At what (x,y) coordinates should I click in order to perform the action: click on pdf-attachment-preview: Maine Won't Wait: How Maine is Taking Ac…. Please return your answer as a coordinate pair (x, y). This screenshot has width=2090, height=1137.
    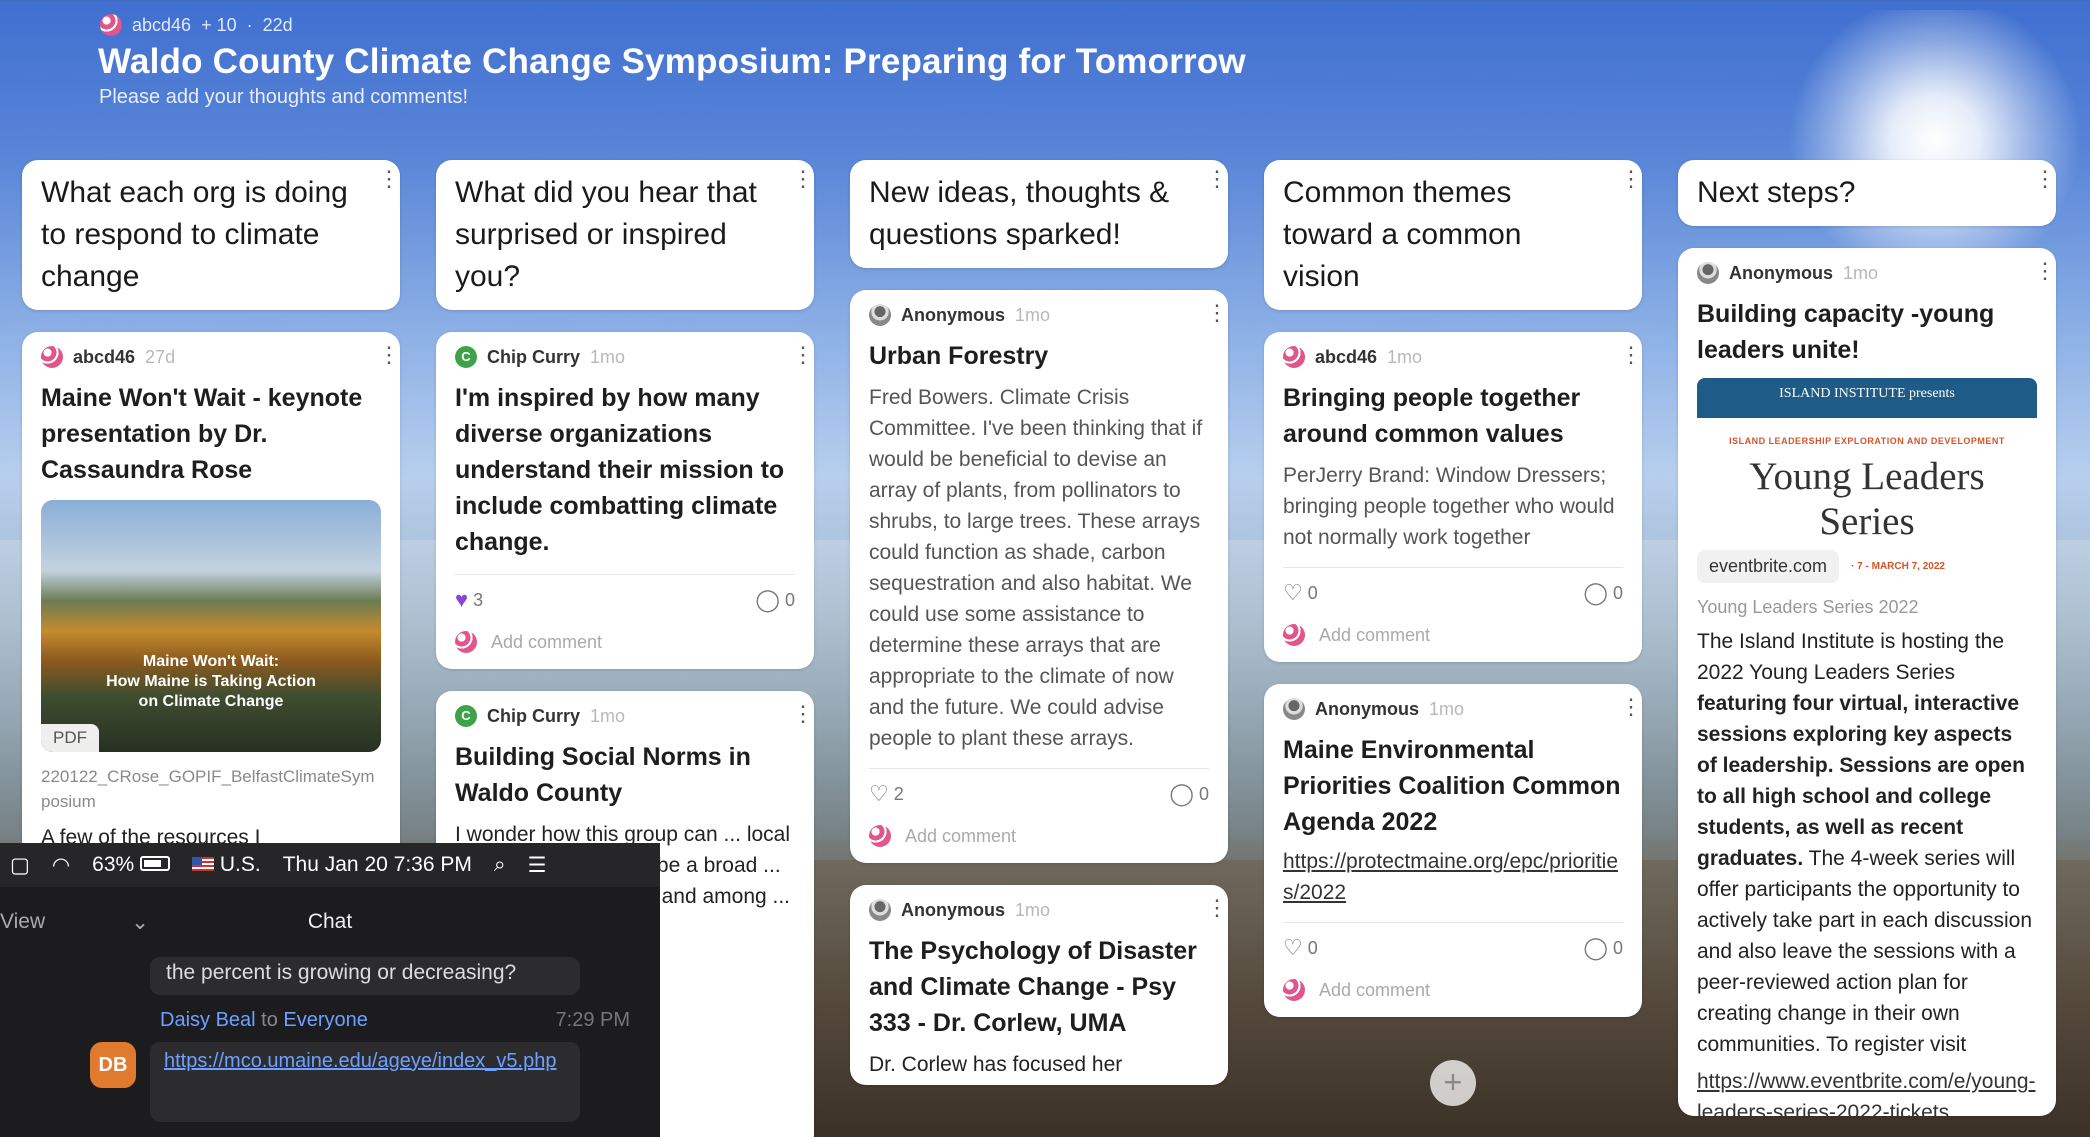
    Looking at the image, I should click on (211, 626).